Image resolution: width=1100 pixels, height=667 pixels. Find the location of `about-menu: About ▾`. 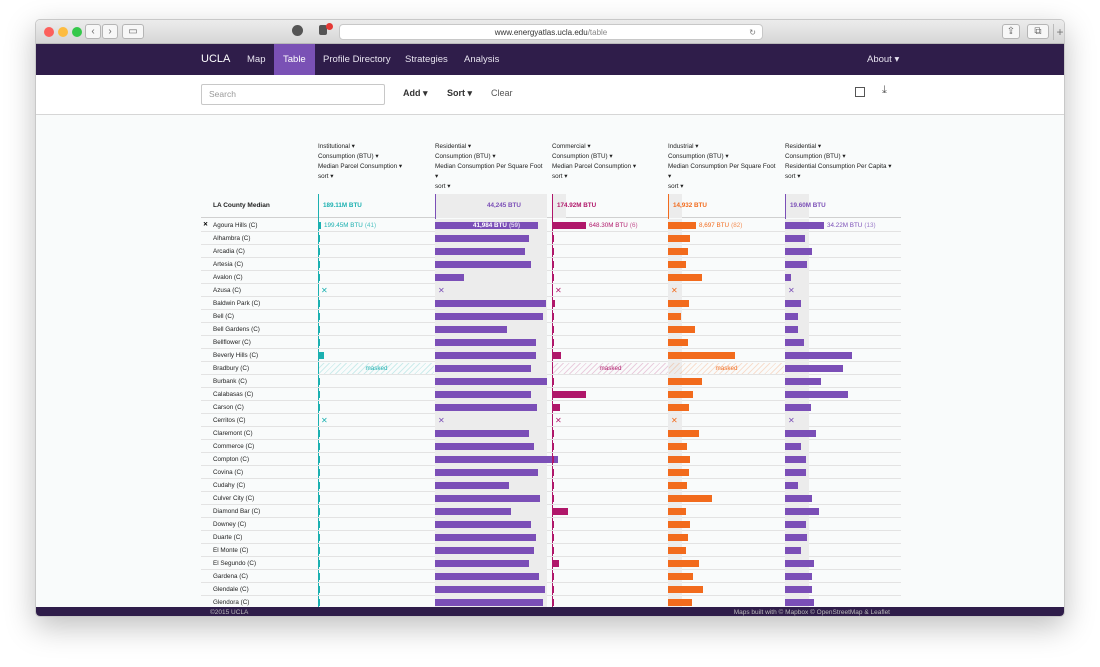

about-menu: About ▾ is located at coordinates (883, 59).